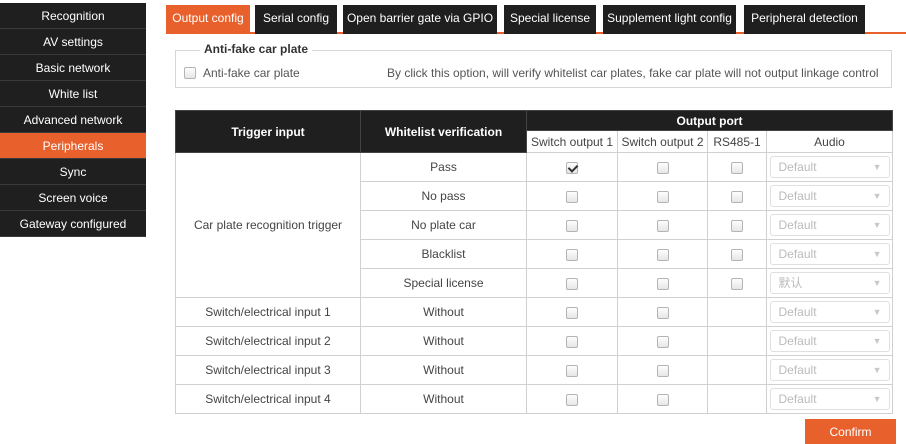 The image size is (906, 444). Describe the element at coordinates (443, 196) in the screenshot. I see `verification-cell: No pass` at that location.